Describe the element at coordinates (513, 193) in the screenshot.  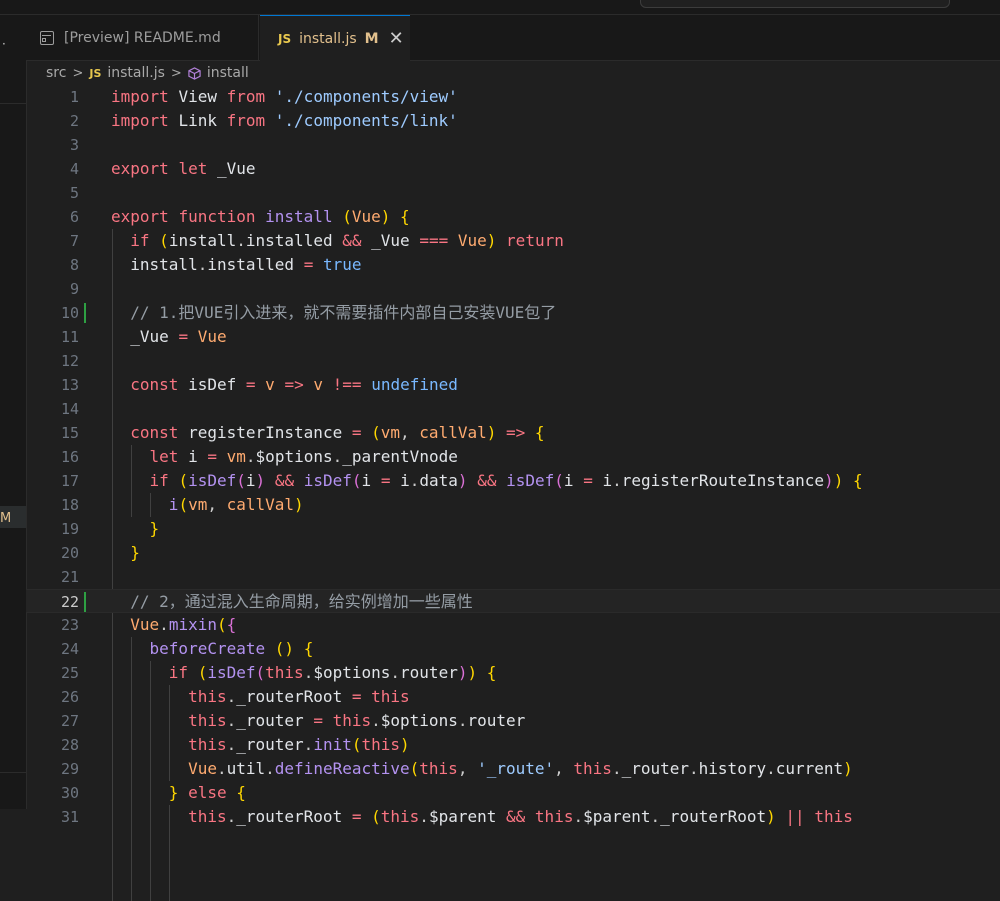
I see `code-line: 5` at that location.